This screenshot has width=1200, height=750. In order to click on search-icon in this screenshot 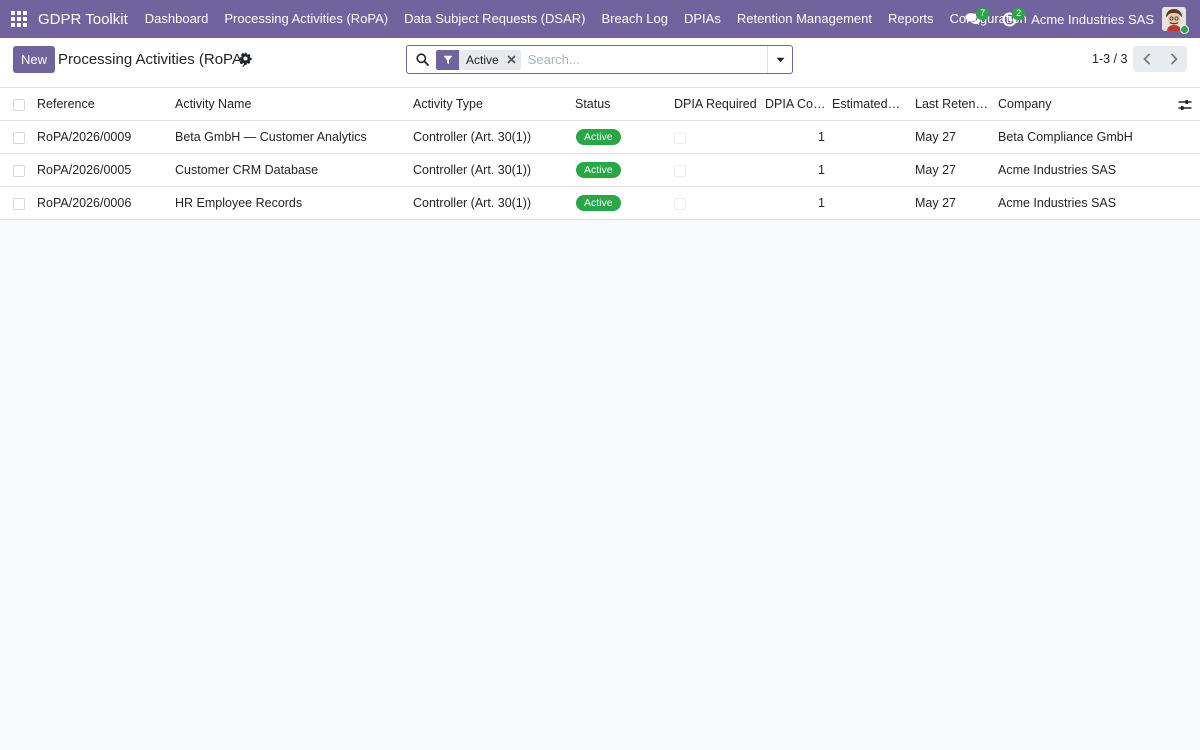, I will do `click(422, 59)`.